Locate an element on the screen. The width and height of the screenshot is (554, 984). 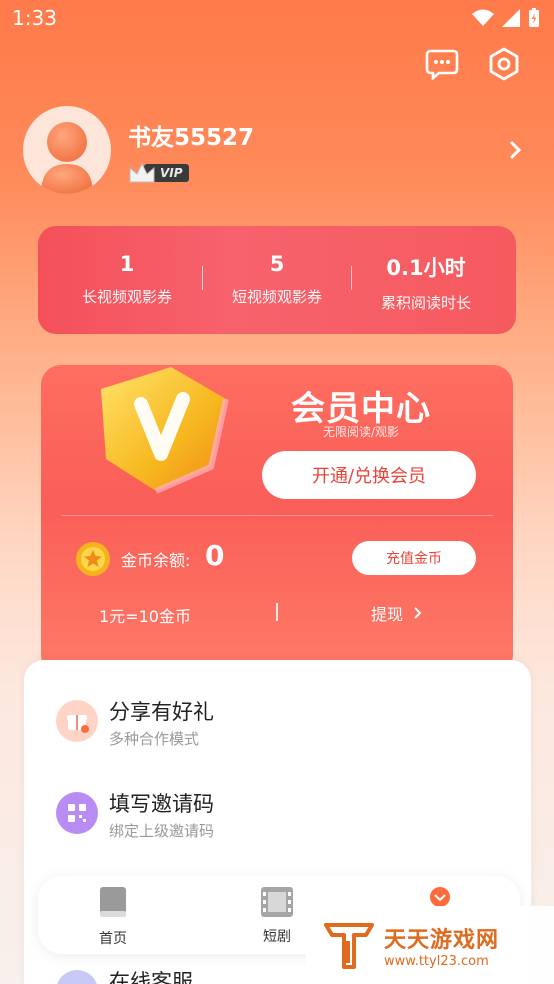
settings-button is located at coordinates (504, 64).